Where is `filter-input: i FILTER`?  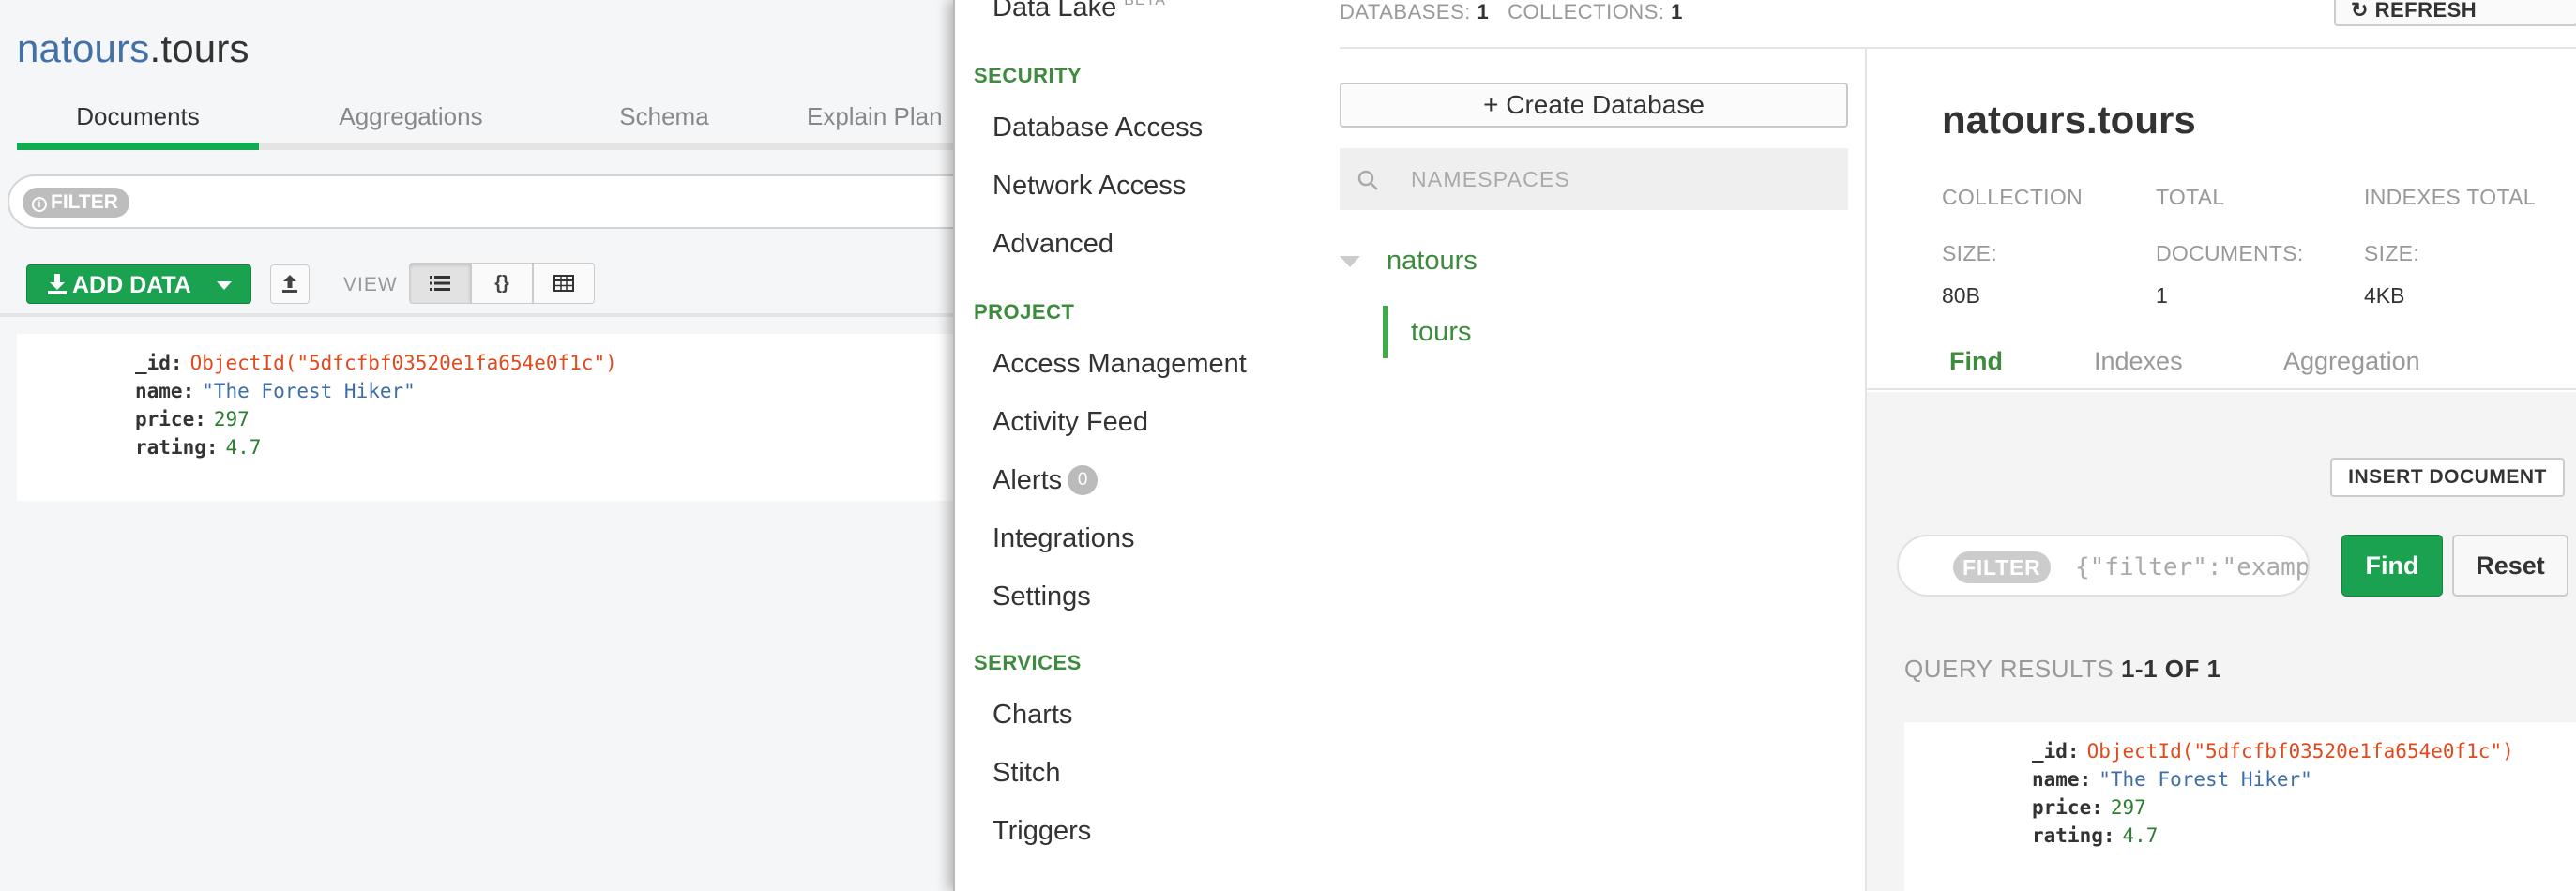 filter-input: i FILTER is located at coordinates (523, 201).